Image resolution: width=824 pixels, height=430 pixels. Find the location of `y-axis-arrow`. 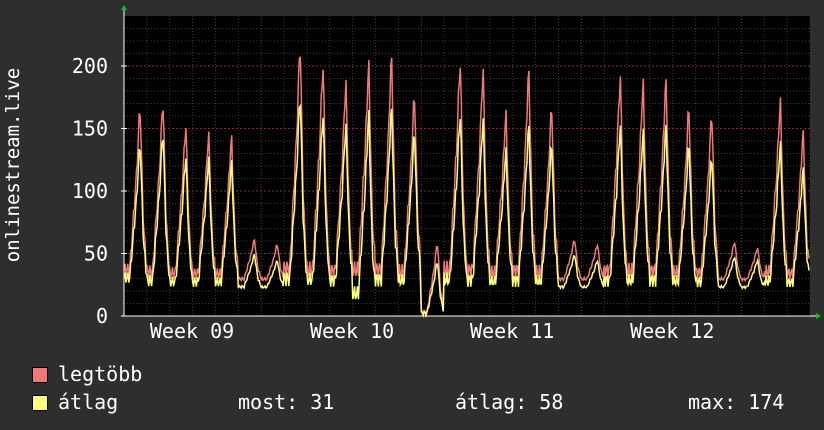

y-axis-arrow is located at coordinates (124, 7).